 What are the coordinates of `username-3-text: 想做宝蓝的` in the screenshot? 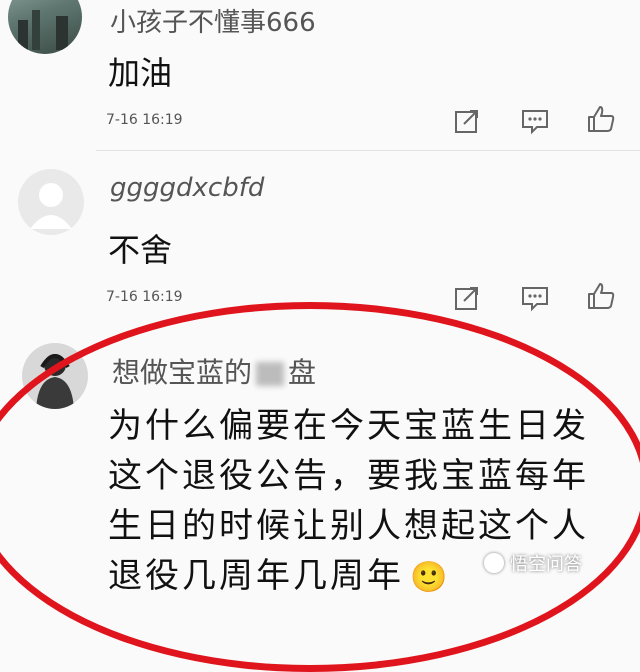 It's located at (182, 372).